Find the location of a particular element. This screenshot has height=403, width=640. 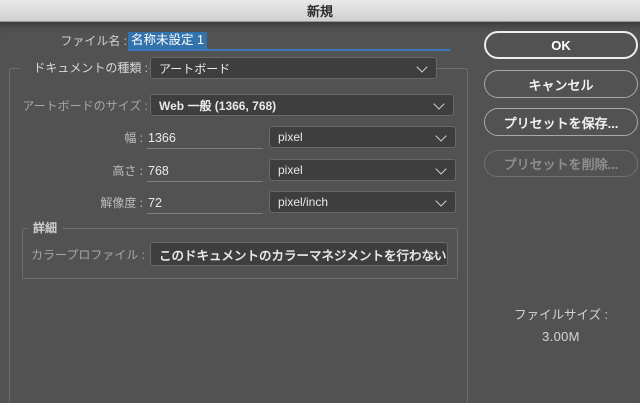

file-name-label: ファイル名 : is located at coordinates (93, 41).